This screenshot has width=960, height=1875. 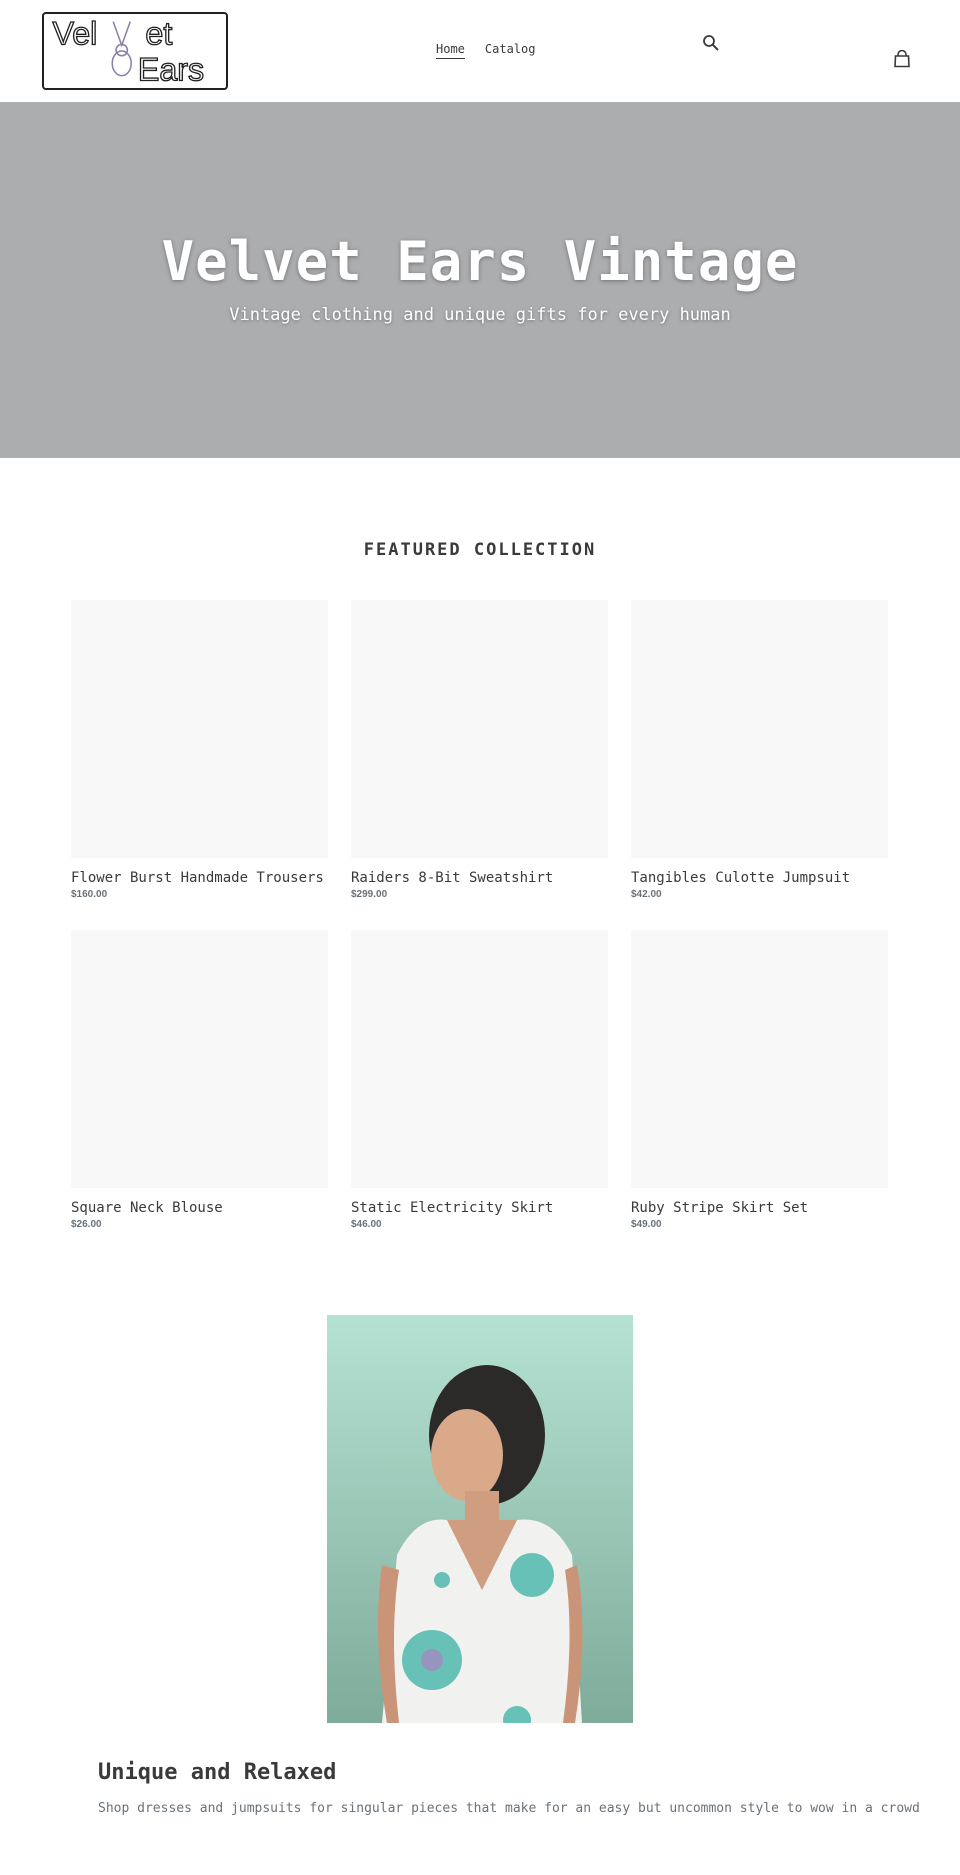 I want to click on svg-text: et, so click(x=158, y=33).